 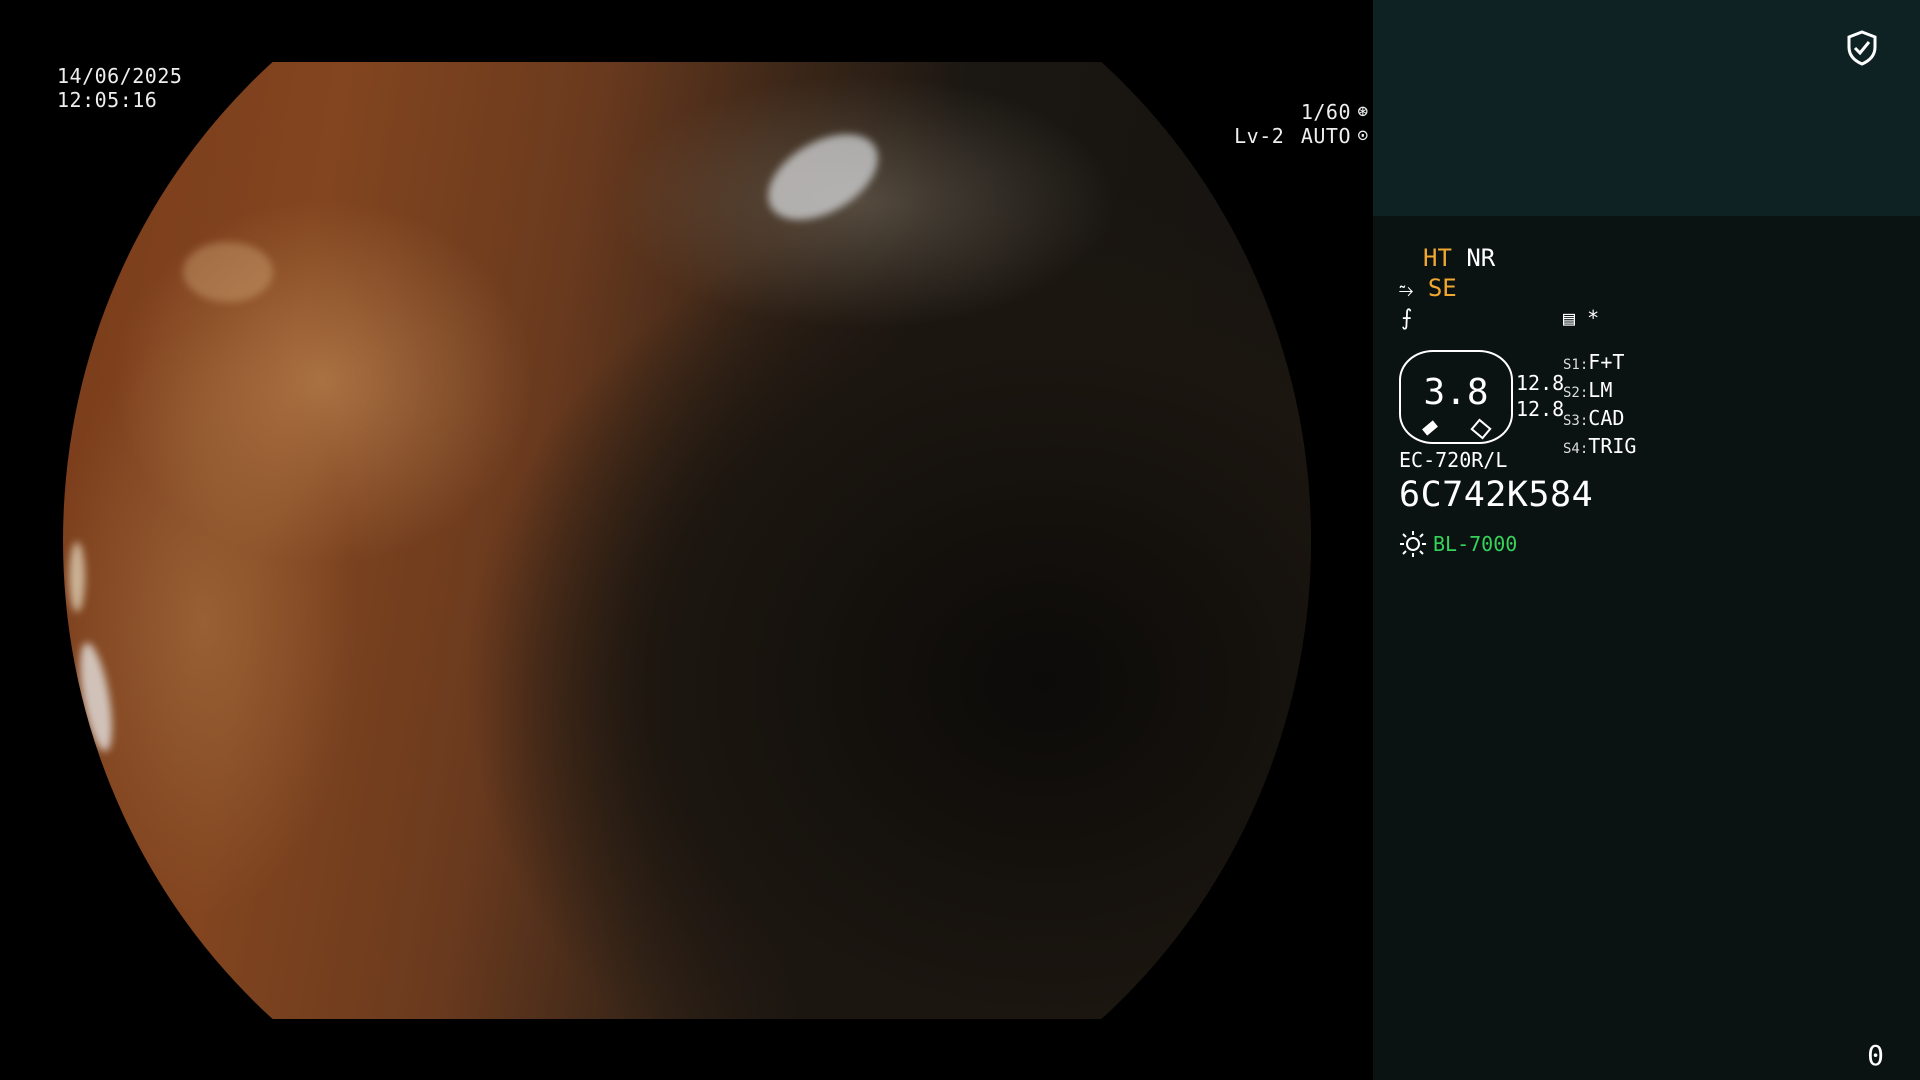 What do you see at coordinates (1406, 290) in the screenshot?
I see `wave-icon: ⥲` at bounding box center [1406, 290].